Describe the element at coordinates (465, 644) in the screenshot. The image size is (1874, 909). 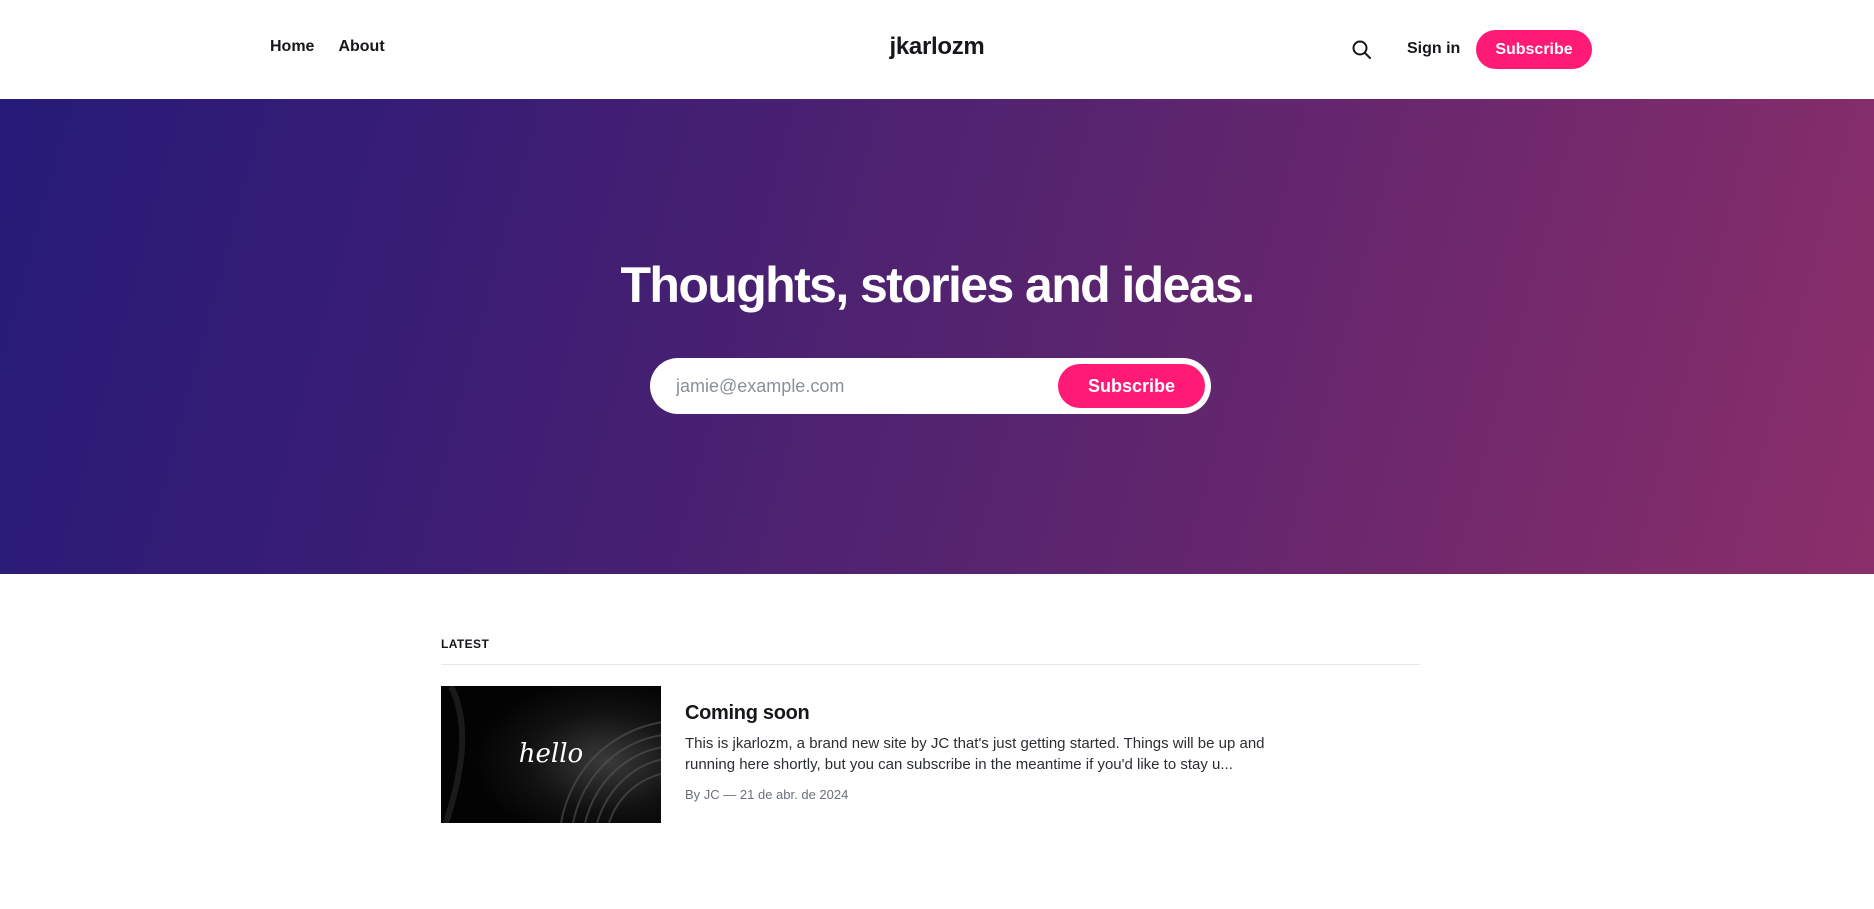
I see `latest-heading: LATEST` at that location.